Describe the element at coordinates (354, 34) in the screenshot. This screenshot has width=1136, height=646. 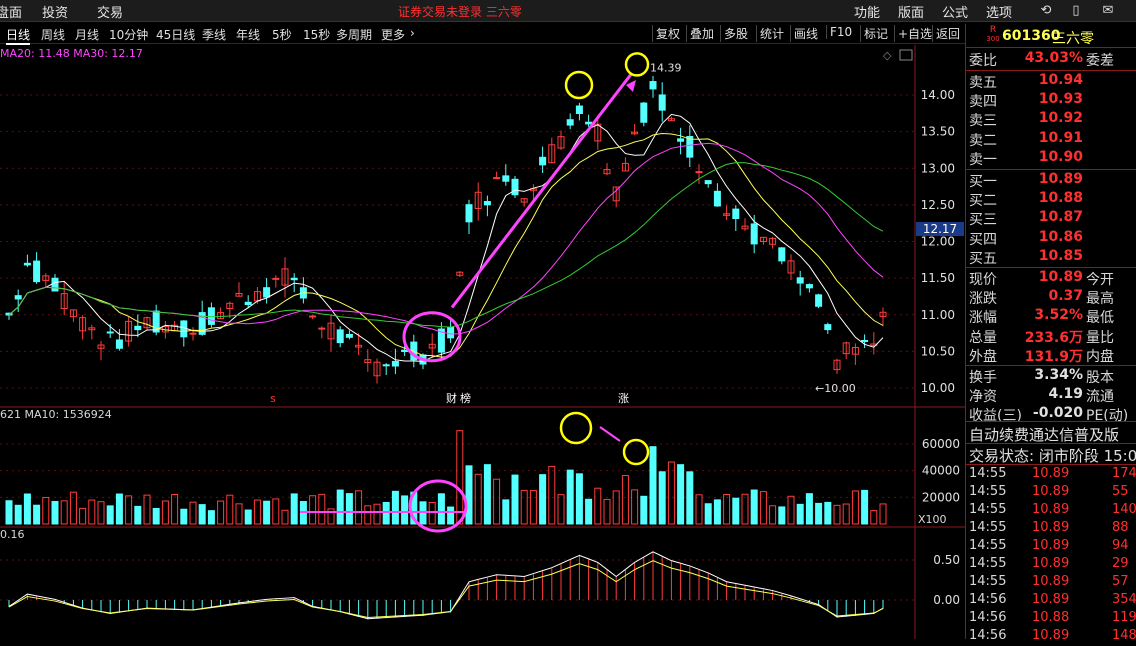
I see `period-multi: 多周期` at that location.